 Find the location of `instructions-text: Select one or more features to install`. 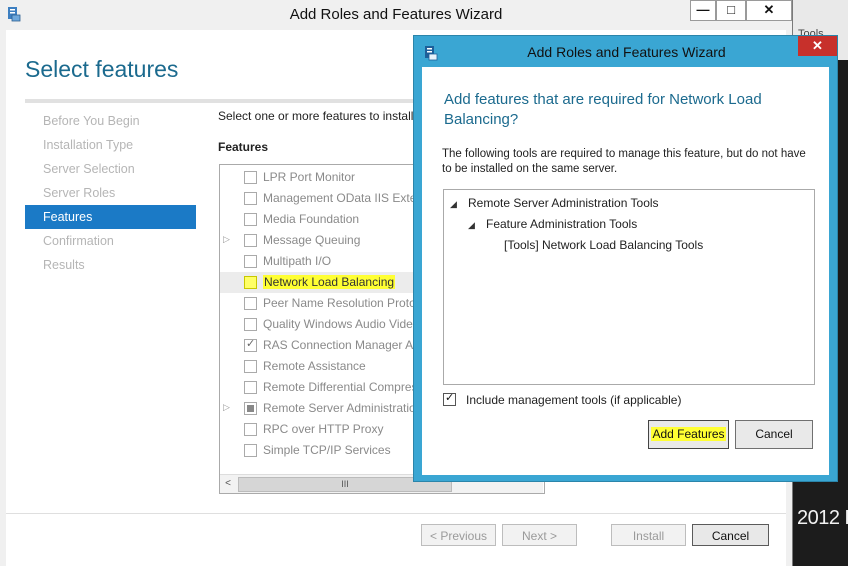

instructions-text: Select one or more features to install is located at coordinates (316, 116).